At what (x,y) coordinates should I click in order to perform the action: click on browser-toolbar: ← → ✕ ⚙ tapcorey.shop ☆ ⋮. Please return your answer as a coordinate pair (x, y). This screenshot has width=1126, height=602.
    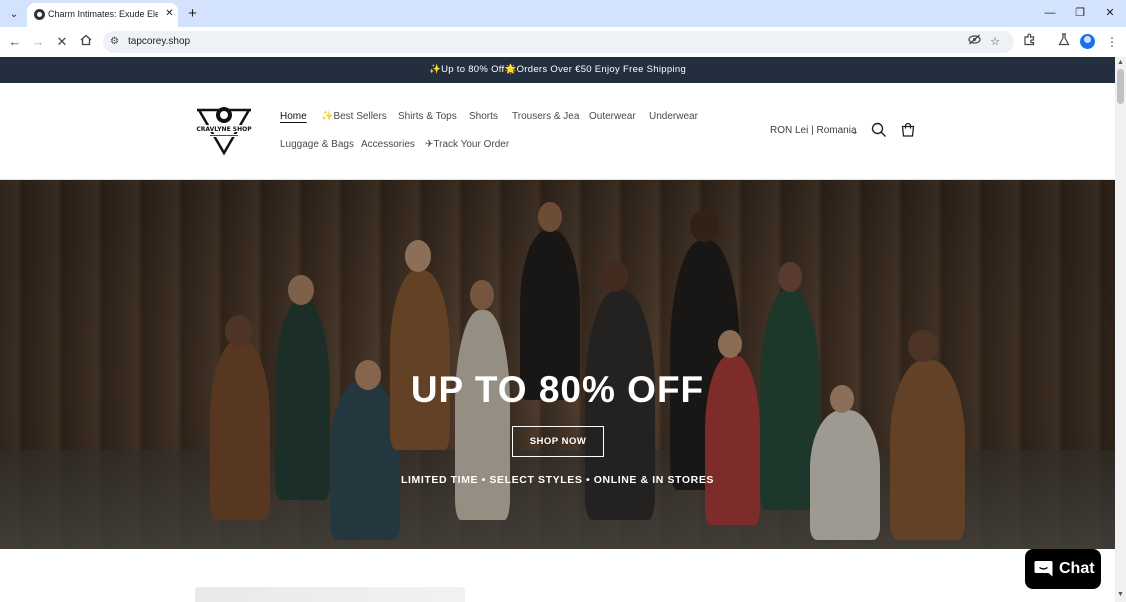
    Looking at the image, I should click on (563, 42).